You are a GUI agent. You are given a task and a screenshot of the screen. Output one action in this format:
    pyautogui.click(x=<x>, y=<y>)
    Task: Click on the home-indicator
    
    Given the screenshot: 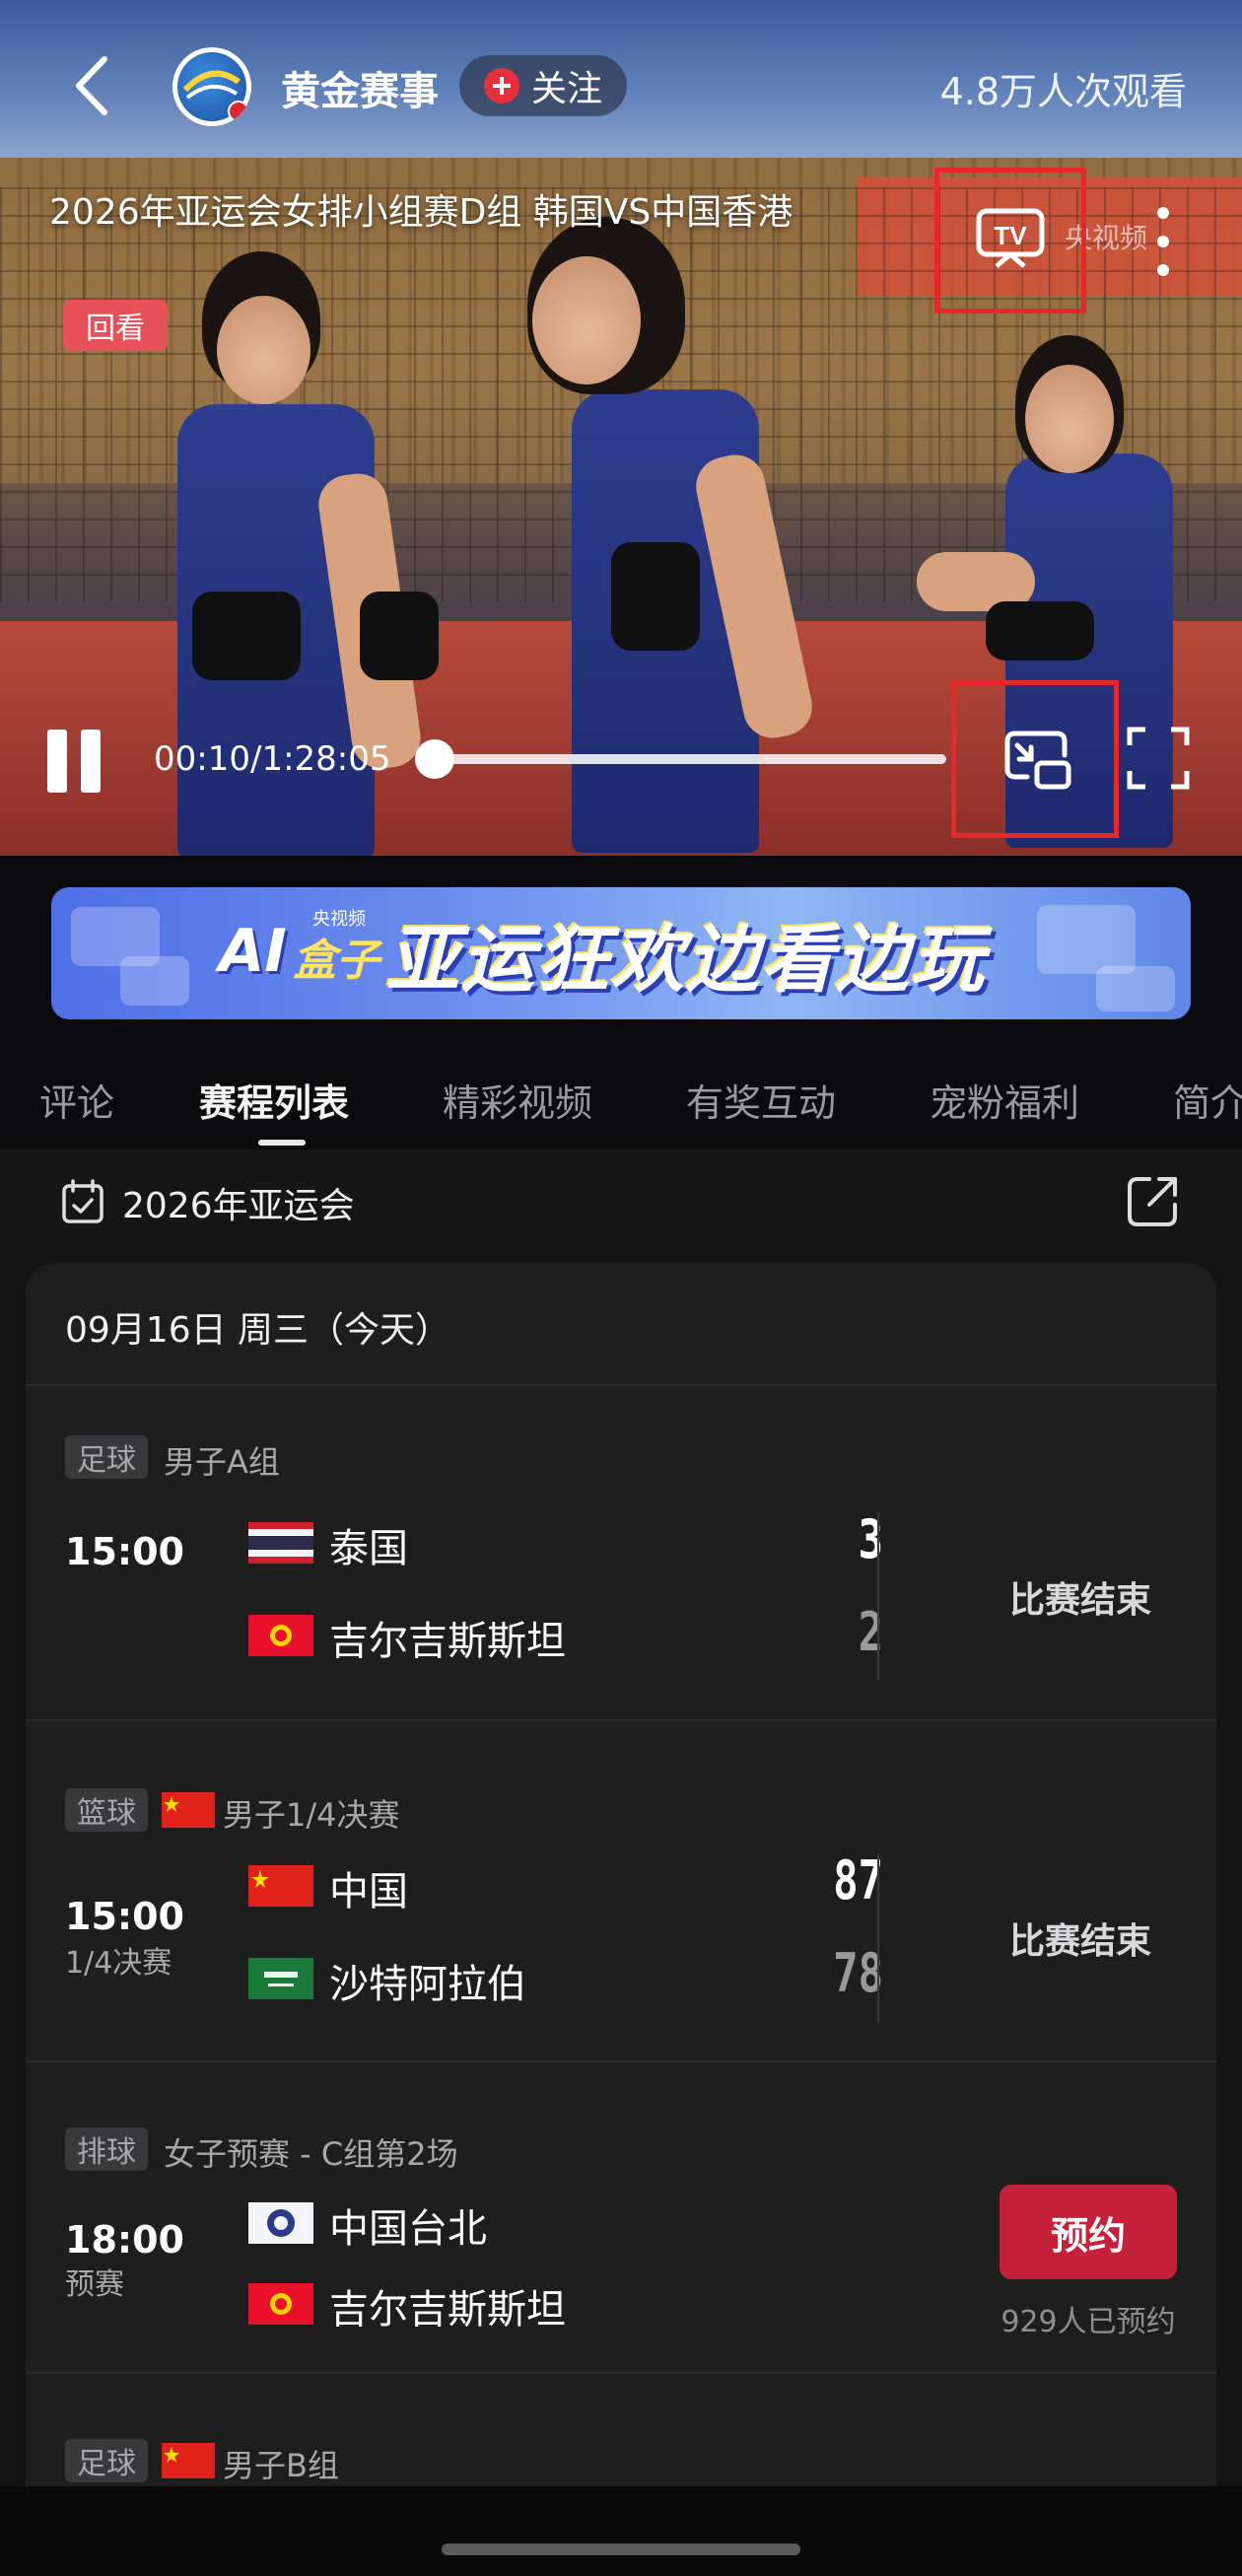 What is the action you would take?
    pyautogui.click(x=621, y=2549)
    